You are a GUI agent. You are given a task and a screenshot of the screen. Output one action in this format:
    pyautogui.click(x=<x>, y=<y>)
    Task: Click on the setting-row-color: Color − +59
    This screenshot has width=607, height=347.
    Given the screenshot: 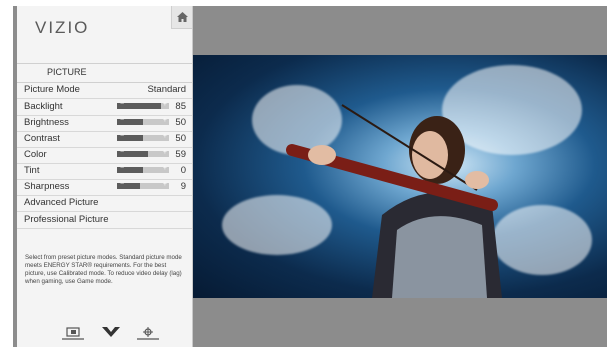 What is the action you would take?
    pyautogui.click(x=104, y=155)
    